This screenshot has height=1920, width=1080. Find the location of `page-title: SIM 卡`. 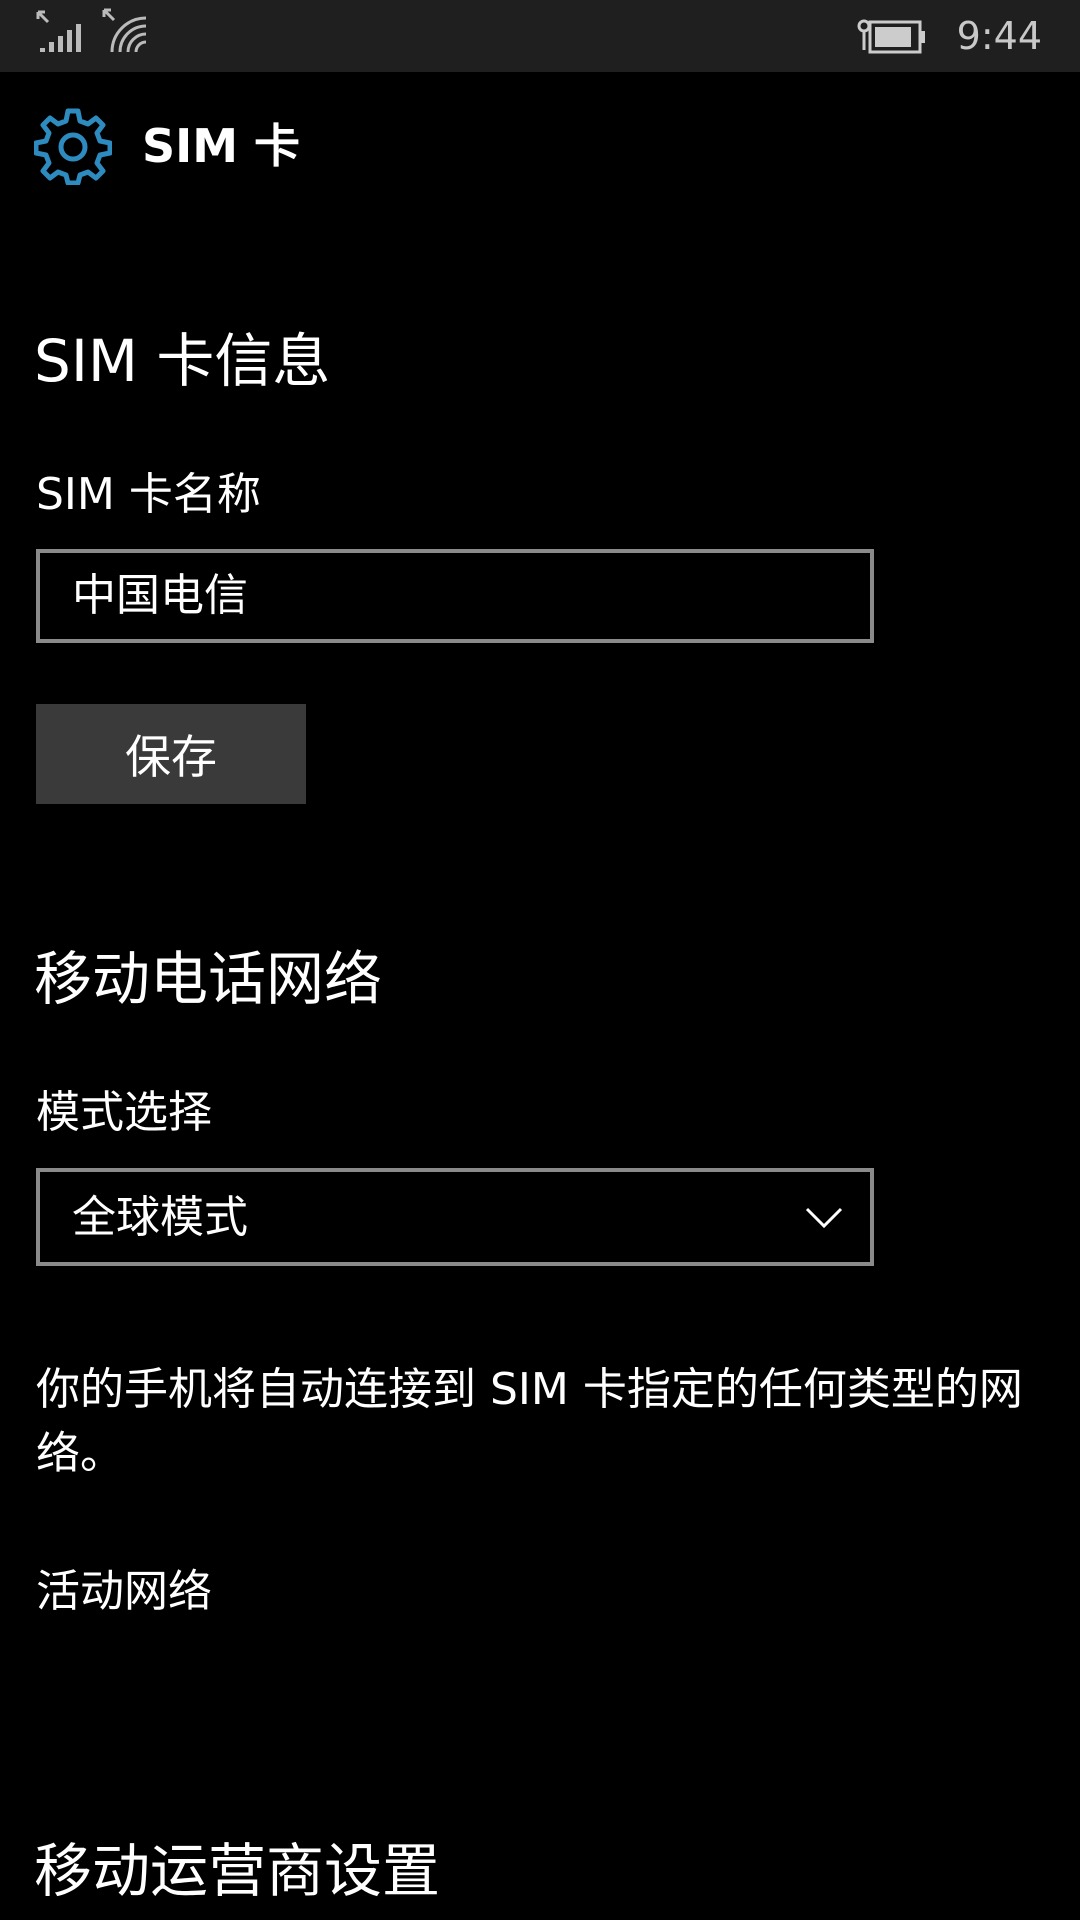

page-title: SIM 卡 is located at coordinates (221, 146).